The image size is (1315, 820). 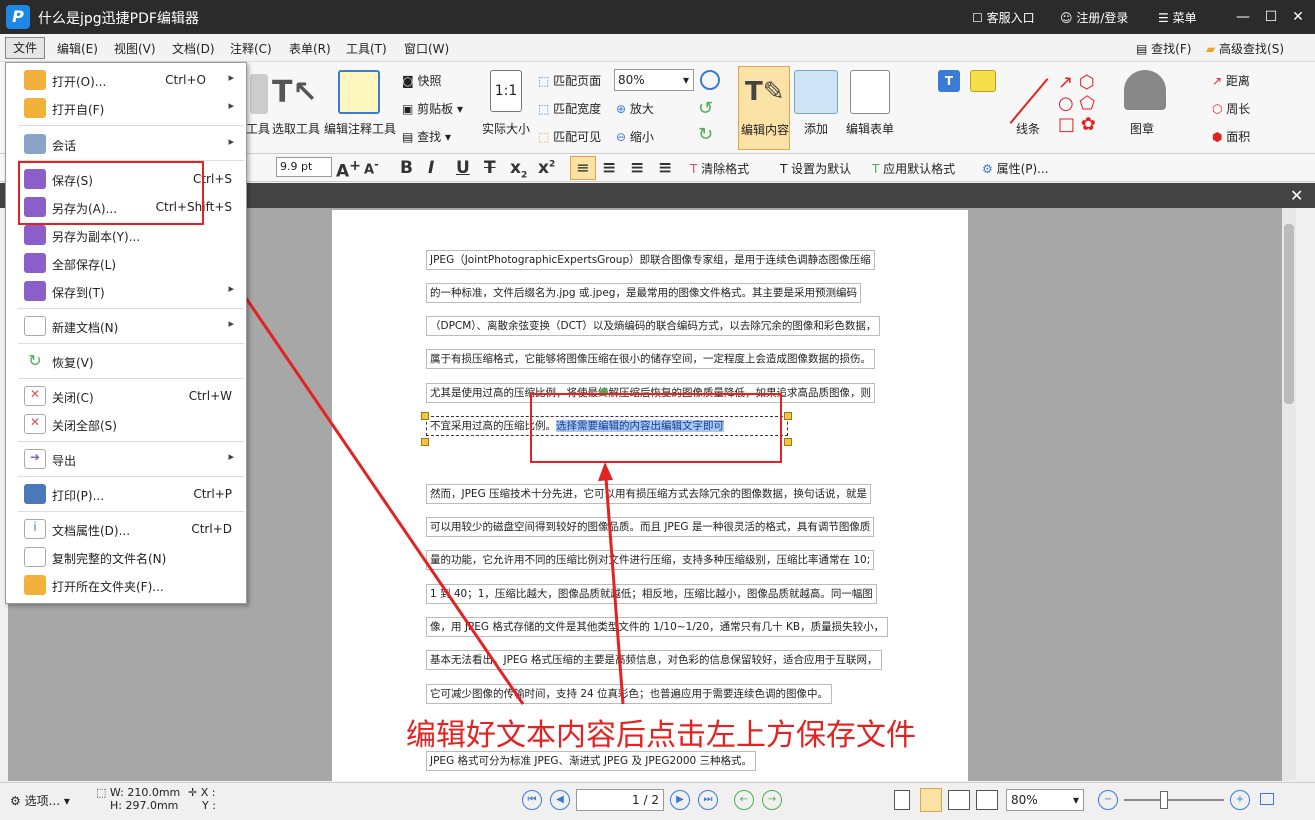 I want to click on menu-copy-filename: 复制完整的文件名(N), so click(x=126, y=557).